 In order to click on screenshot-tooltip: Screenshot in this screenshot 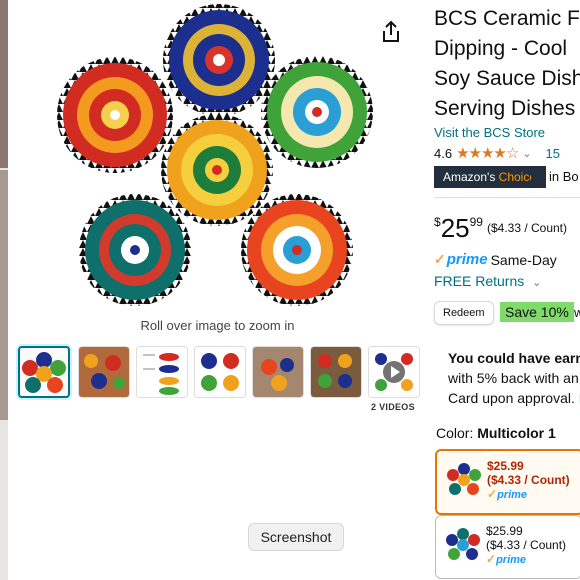, I will do `click(296, 537)`.